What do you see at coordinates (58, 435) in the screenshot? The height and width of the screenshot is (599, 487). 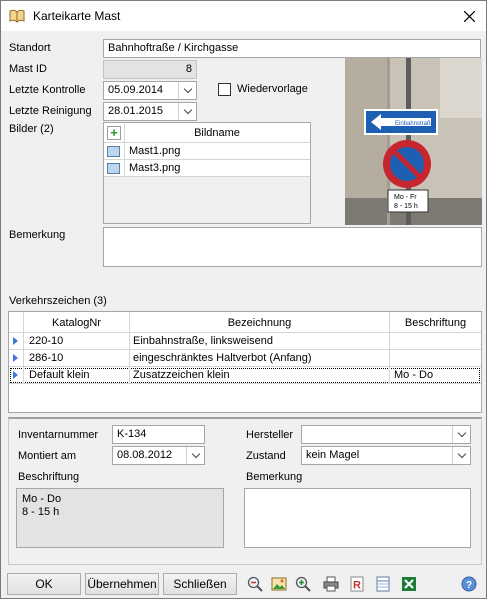 I see `inventar-label: Inventarnummer` at bounding box center [58, 435].